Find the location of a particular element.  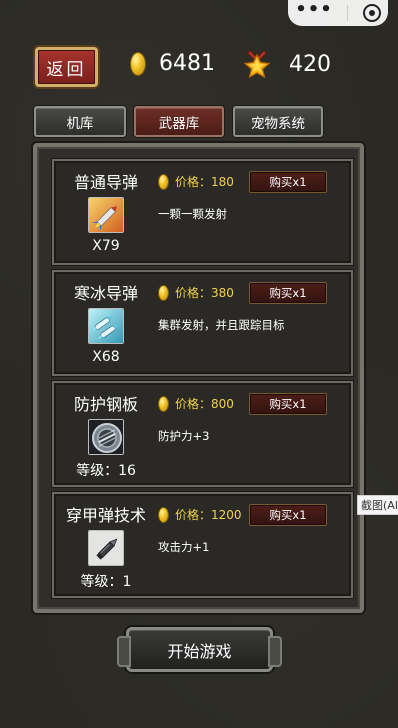

price-tag: 价格：800 is located at coordinates (196, 403).